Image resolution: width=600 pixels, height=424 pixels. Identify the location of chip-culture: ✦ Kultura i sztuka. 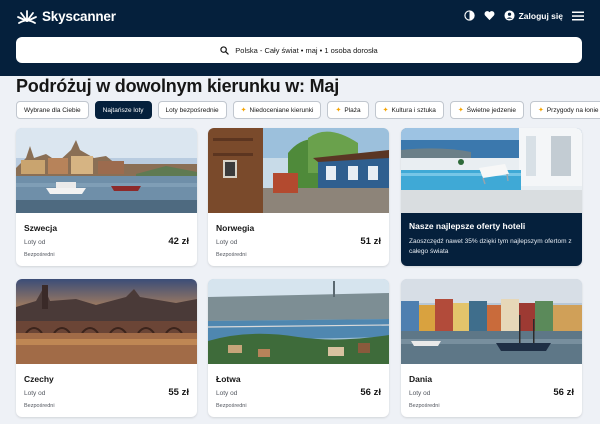
(409, 110).